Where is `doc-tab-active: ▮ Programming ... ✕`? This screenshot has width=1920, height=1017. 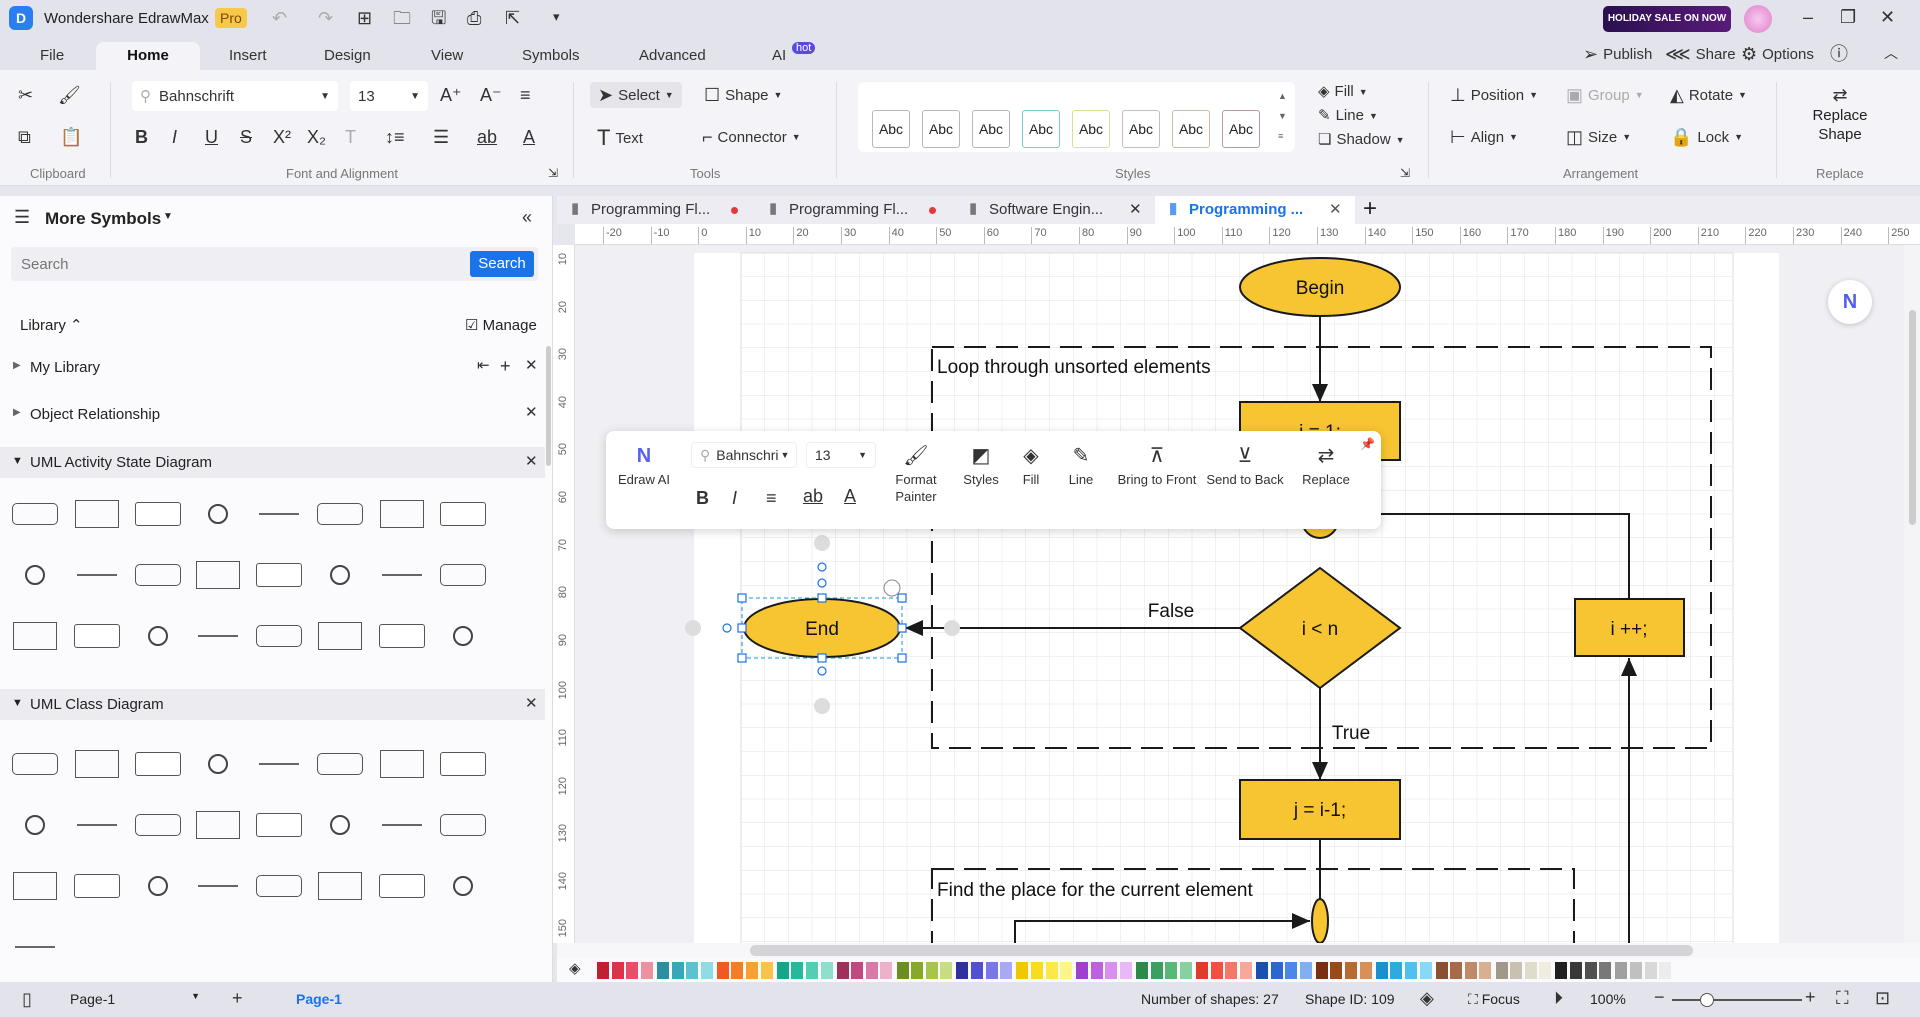
doc-tab-active: ▮ Programming ... ✕ is located at coordinates (1255, 210).